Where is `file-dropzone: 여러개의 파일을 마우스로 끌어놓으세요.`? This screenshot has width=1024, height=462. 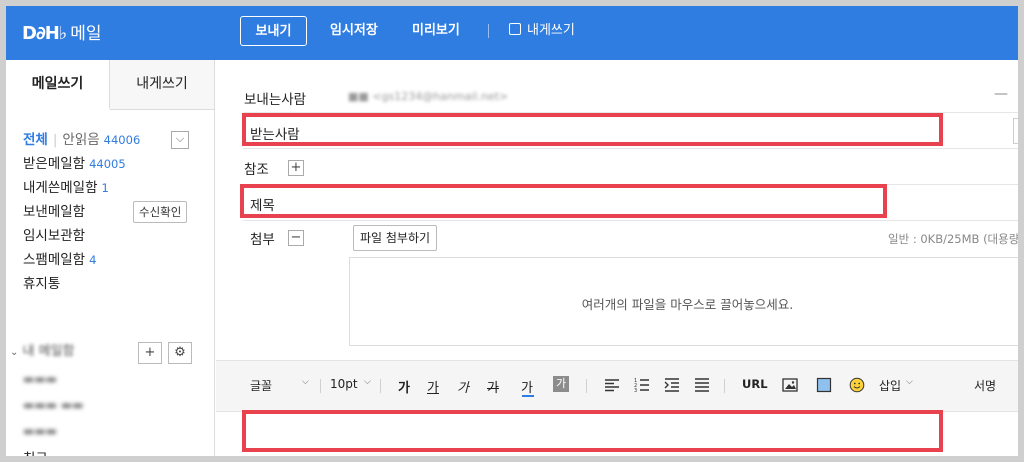
file-dropzone: 여러개의 파일을 마우스로 끌어놓으세요. is located at coordinates (683, 301).